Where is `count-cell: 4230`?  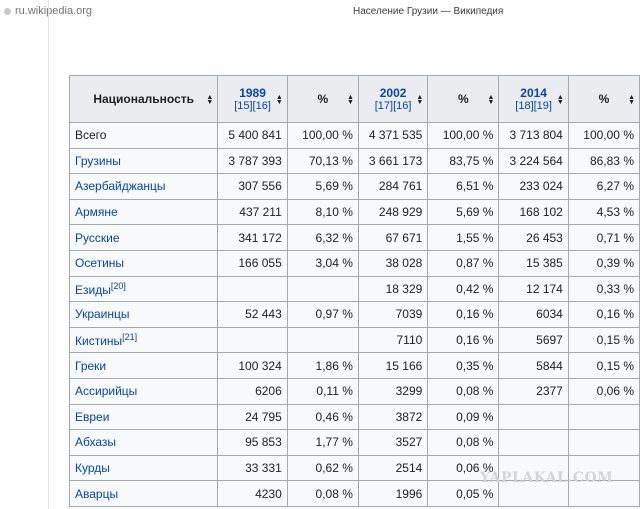
count-cell: 4230 is located at coordinates (252, 493).